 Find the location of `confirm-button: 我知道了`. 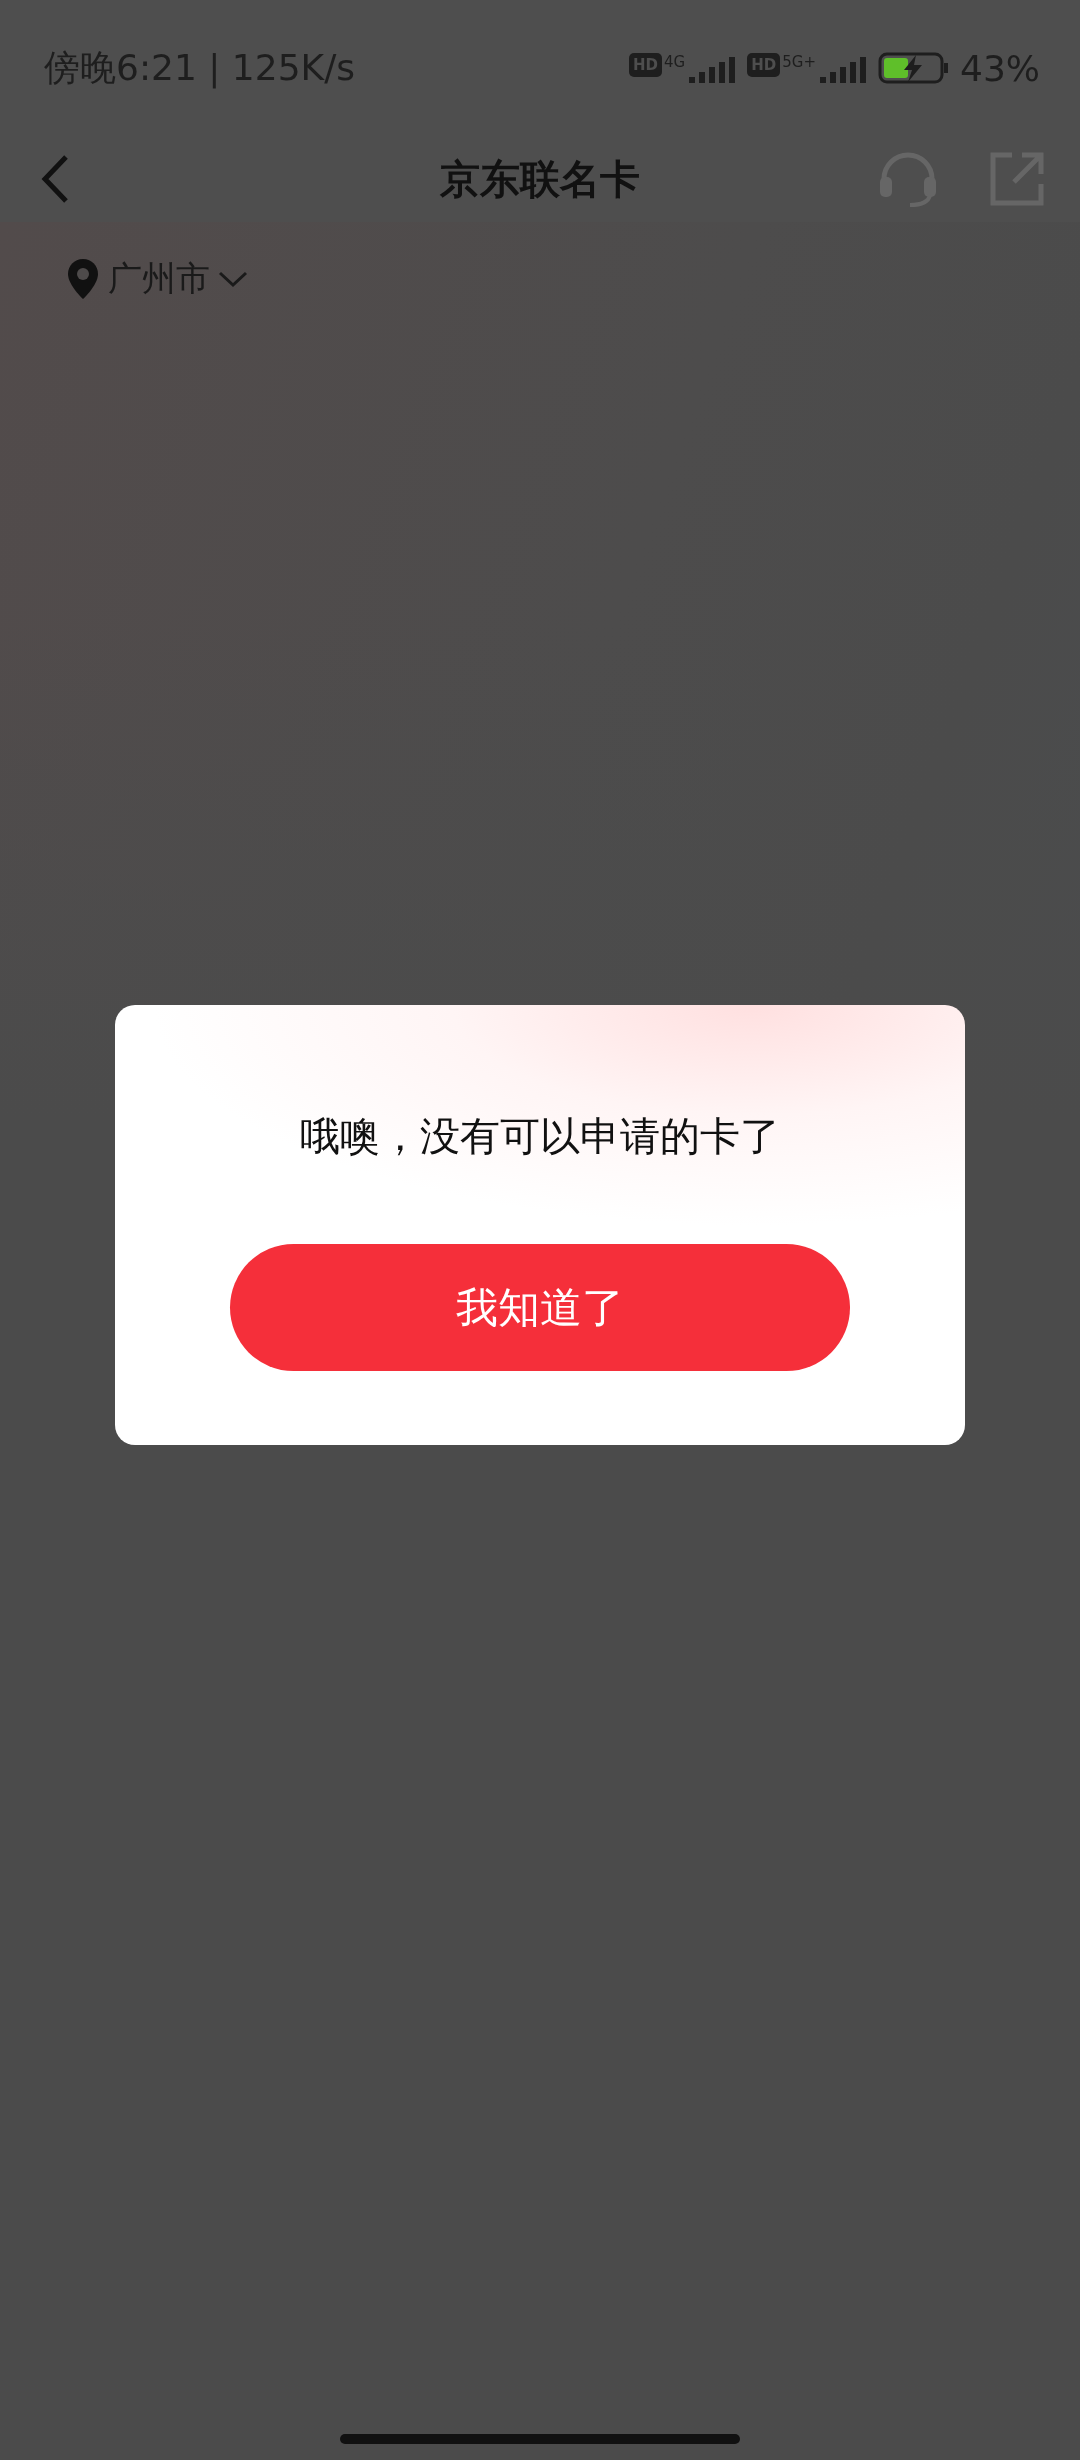

confirm-button: 我知道了 is located at coordinates (540, 1307).